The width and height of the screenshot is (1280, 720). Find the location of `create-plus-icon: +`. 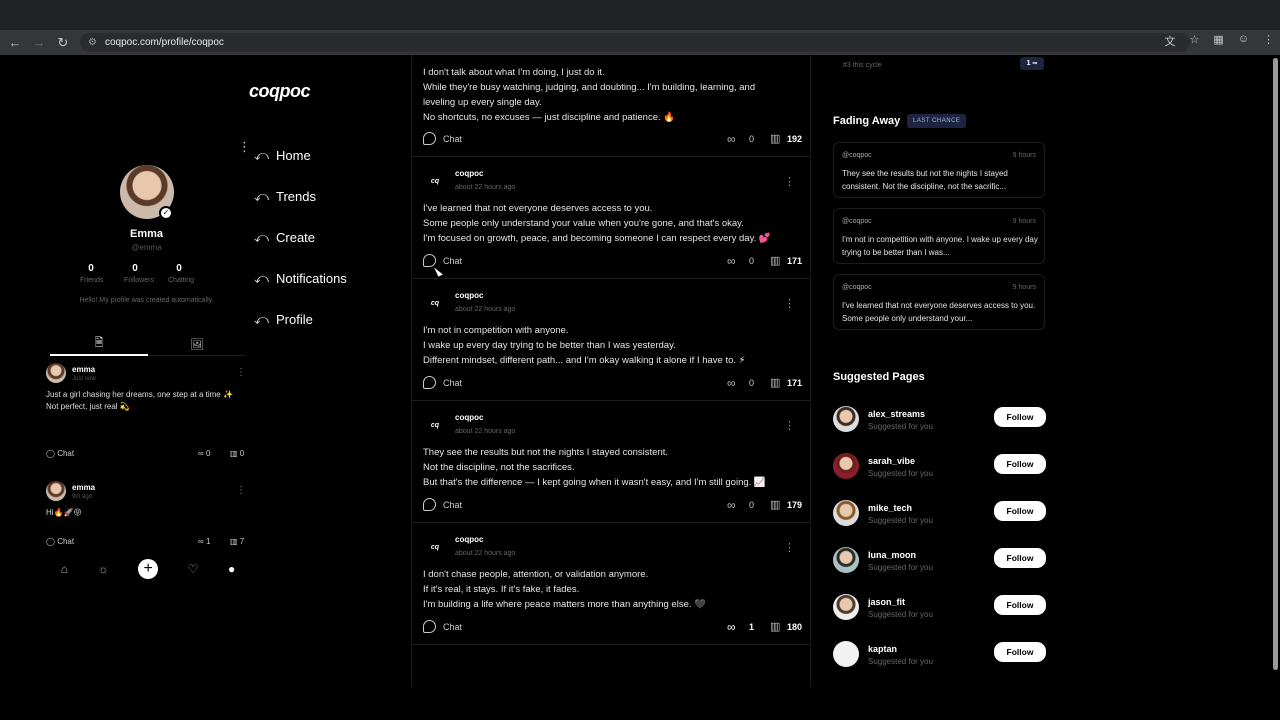

create-plus-icon: + is located at coordinates (148, 569).